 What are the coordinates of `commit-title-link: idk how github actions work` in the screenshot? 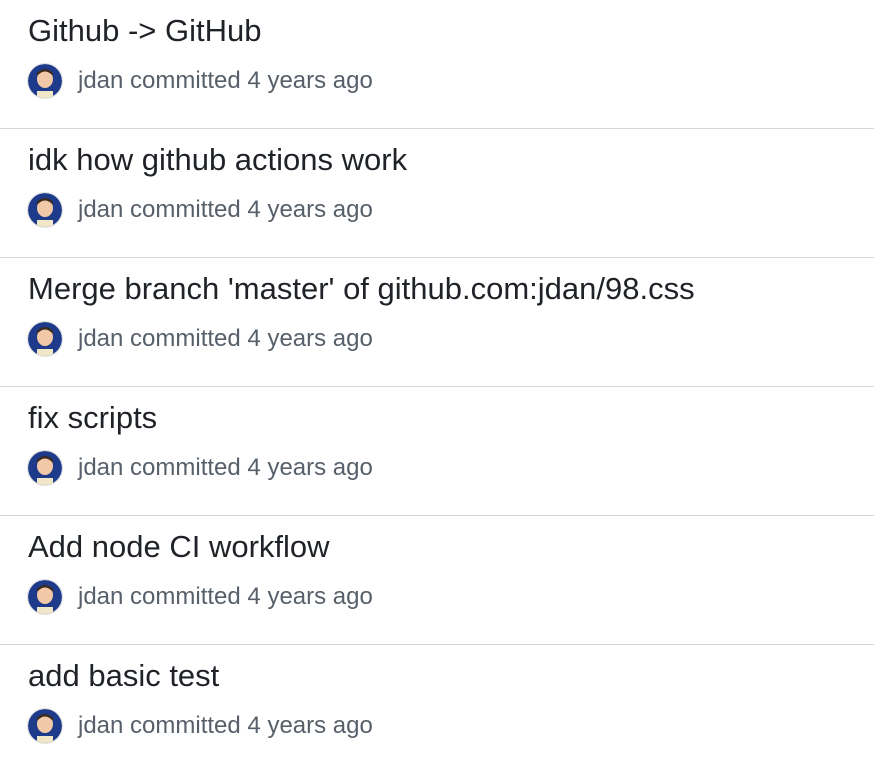 It's located at (217, 160).